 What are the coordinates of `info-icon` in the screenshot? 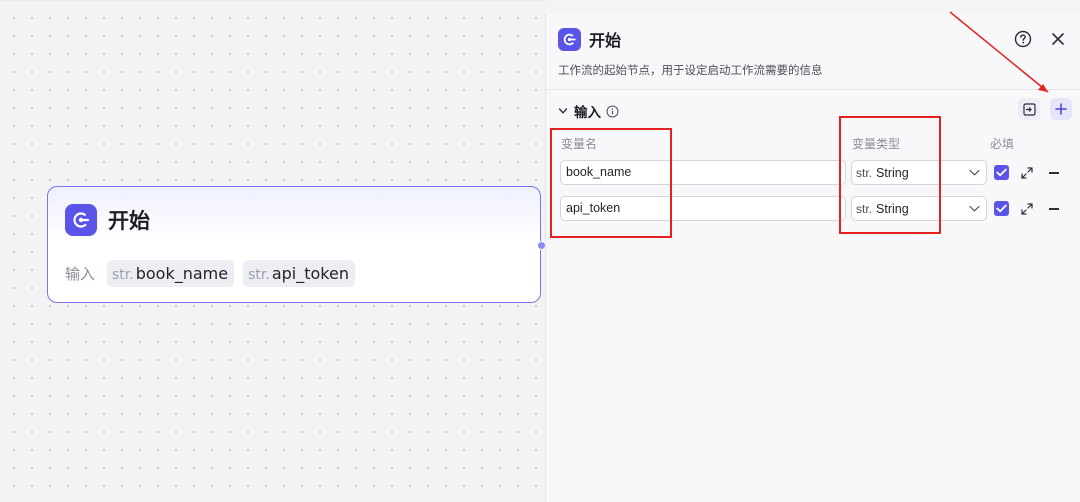 It's located at (612, 111).